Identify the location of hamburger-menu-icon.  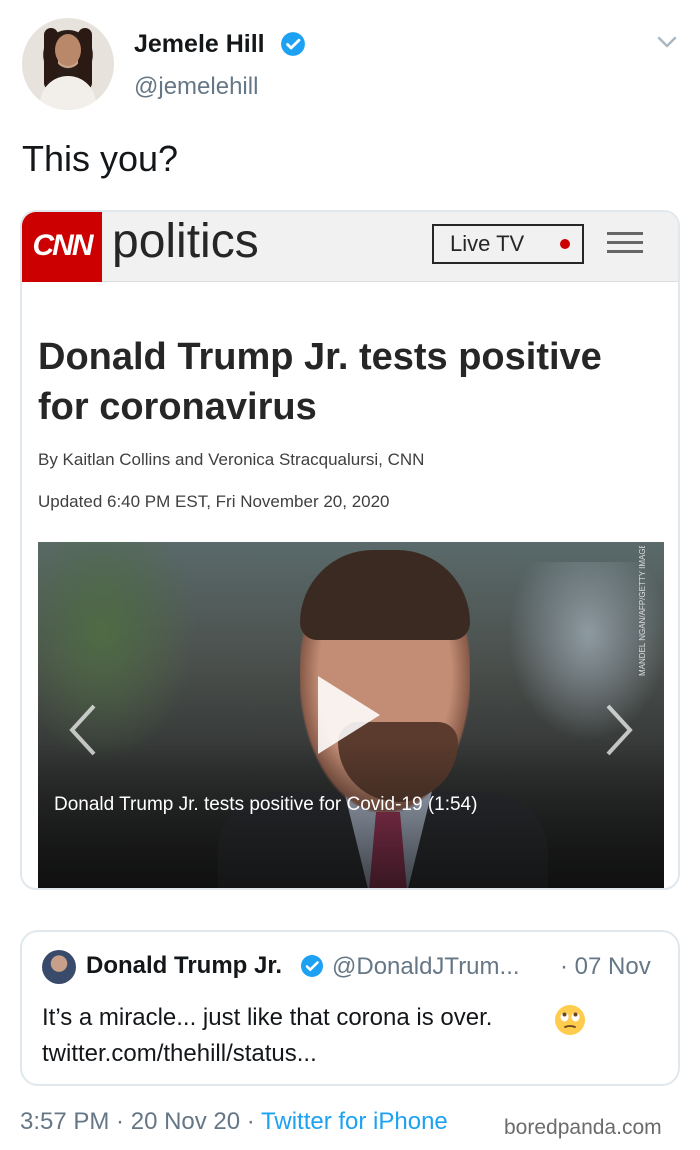
(625, 245).